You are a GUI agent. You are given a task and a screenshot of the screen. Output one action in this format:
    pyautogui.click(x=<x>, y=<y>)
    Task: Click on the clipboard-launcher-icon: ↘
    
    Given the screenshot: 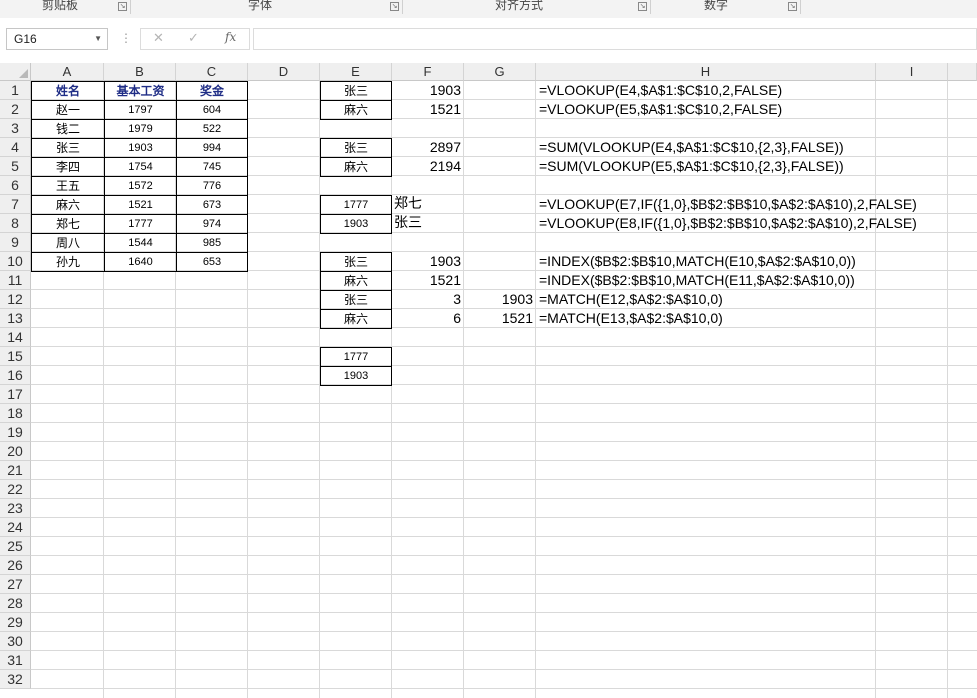 What is the action you would take?
    pyautogui.click(x=122, y=6)
    